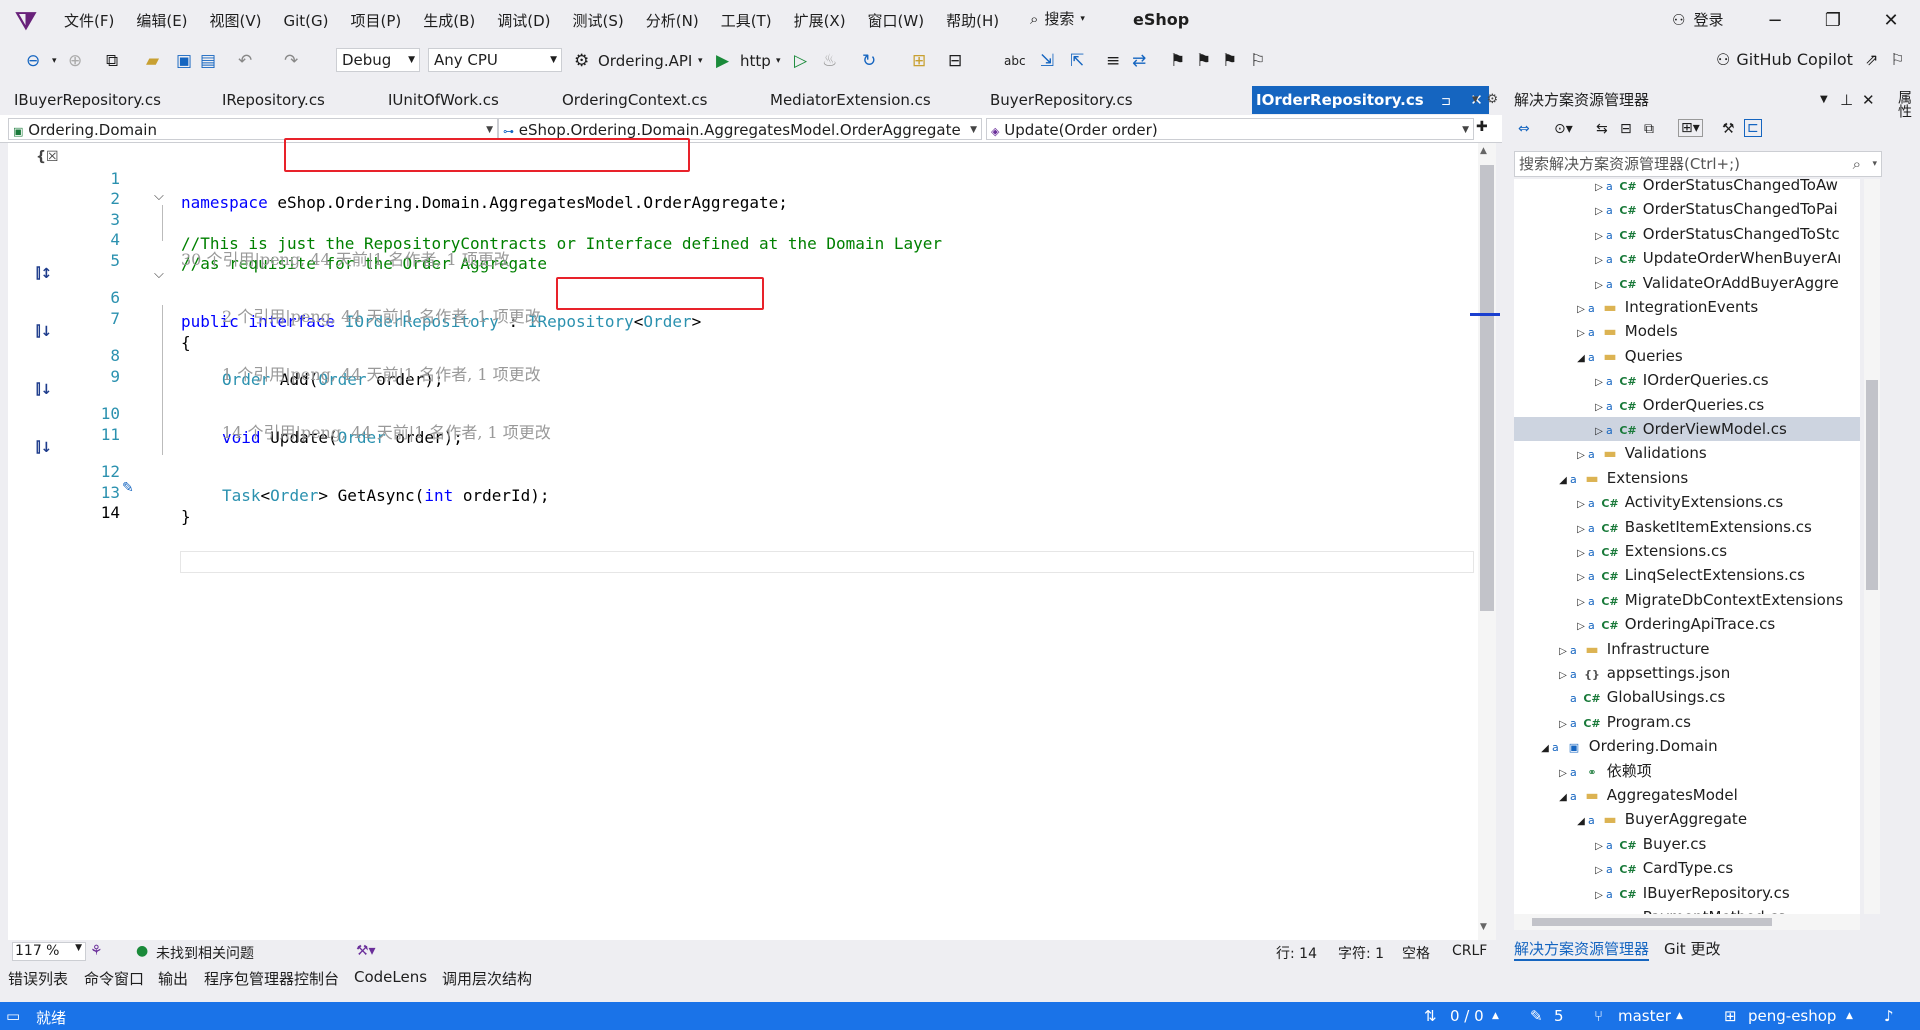 The height and width of the screenshot is (1030, 1920). What do you see at coordinates (1687, 307) in the screenshot?
I see `tree-item: ▷ a ▬ IntegrationEvents` at bounding box center [1687, 307].